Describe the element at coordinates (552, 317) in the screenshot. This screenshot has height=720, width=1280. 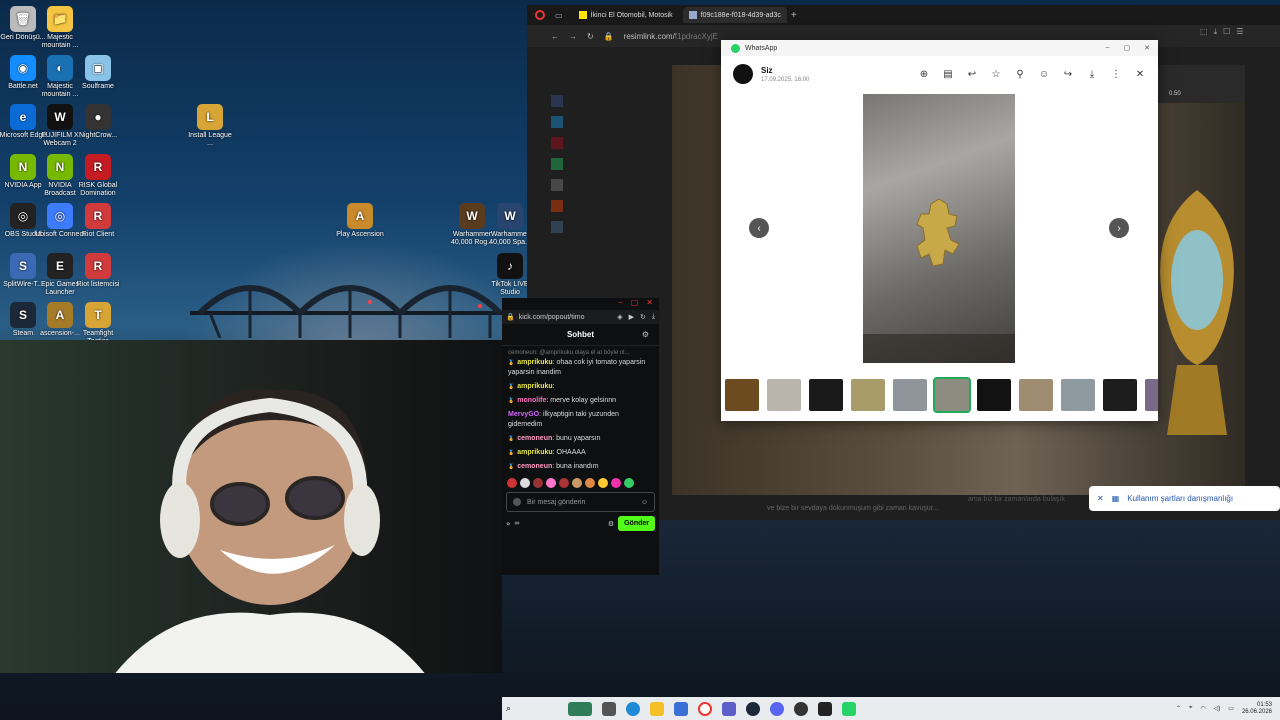
I see `chat-url: kick.com/popout/timo` at that location.